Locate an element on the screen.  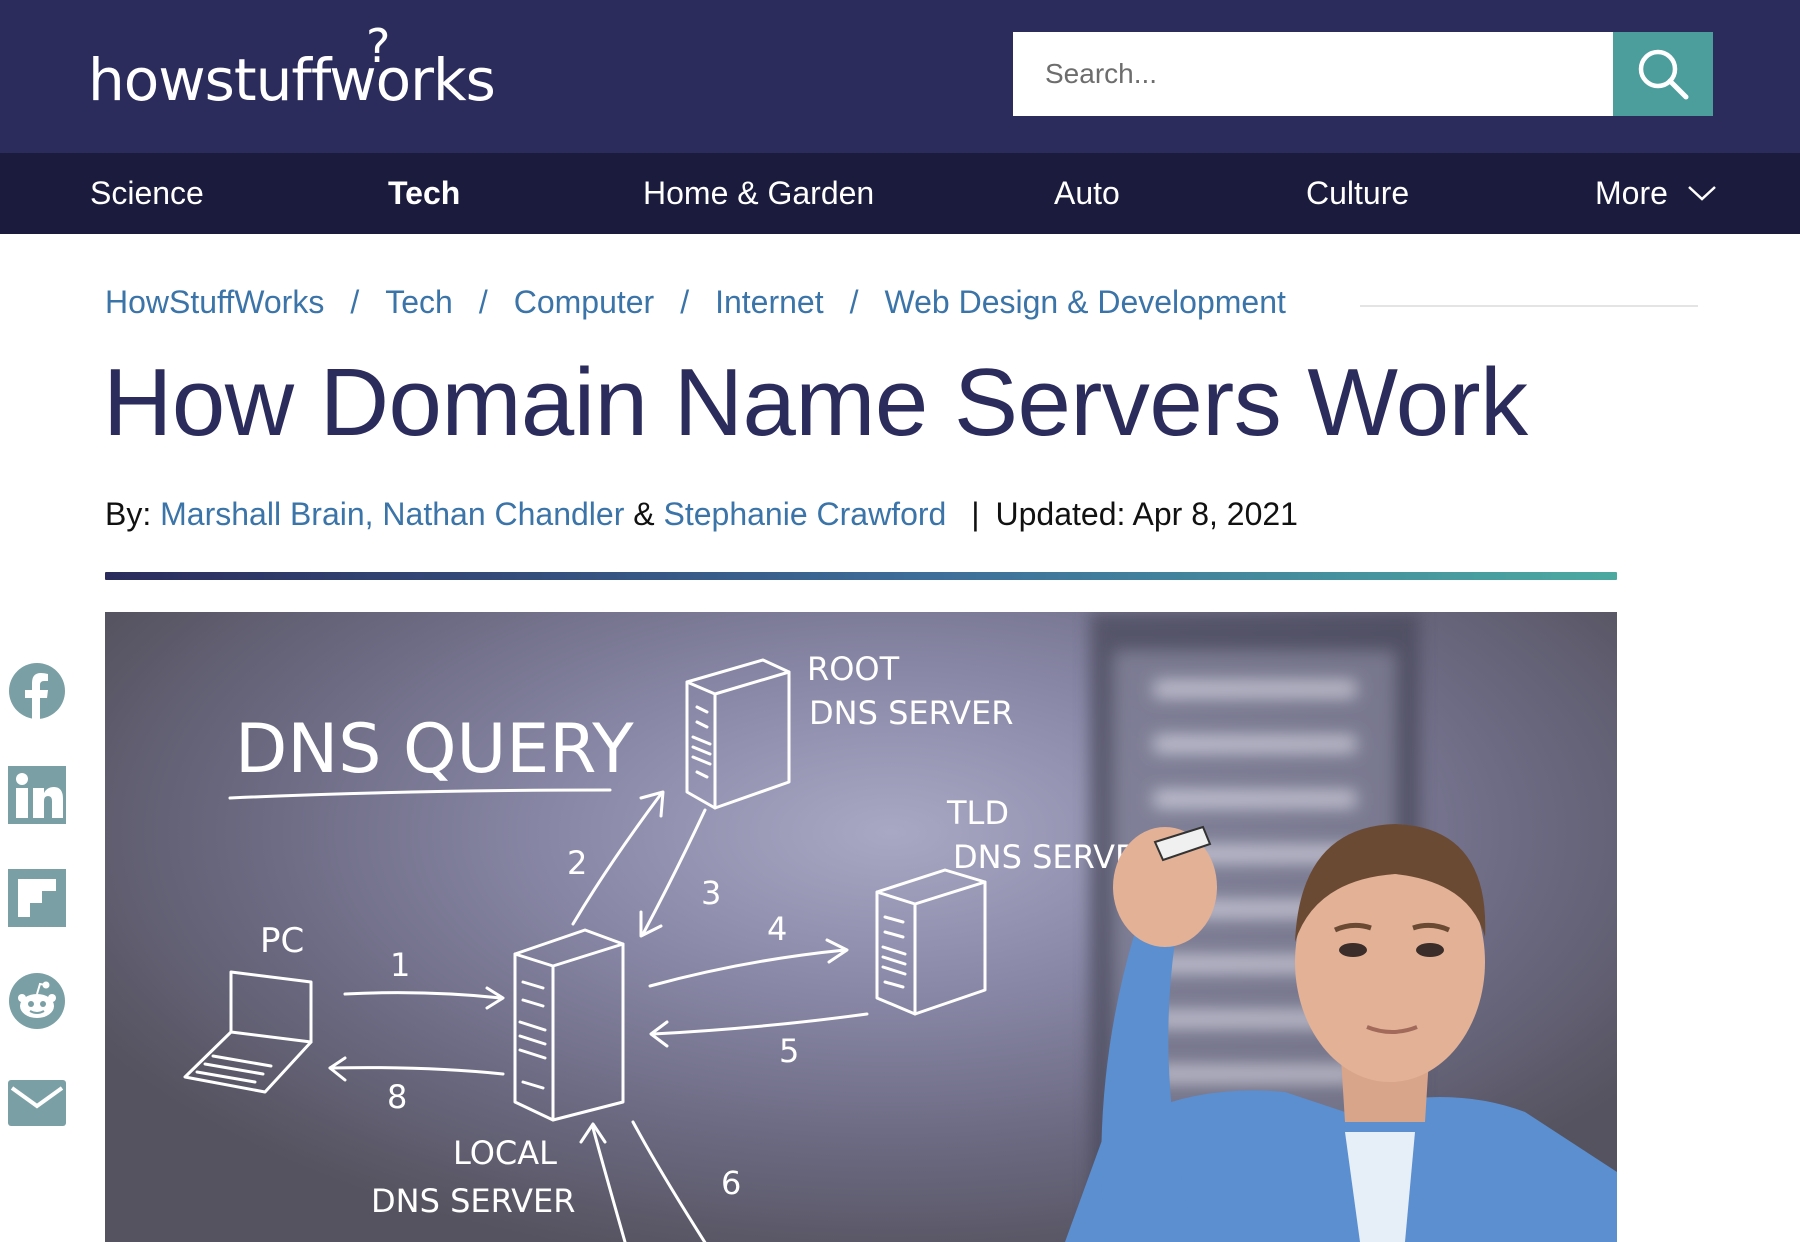
breadcrumb-divider is located at coordinates (1529, 306).